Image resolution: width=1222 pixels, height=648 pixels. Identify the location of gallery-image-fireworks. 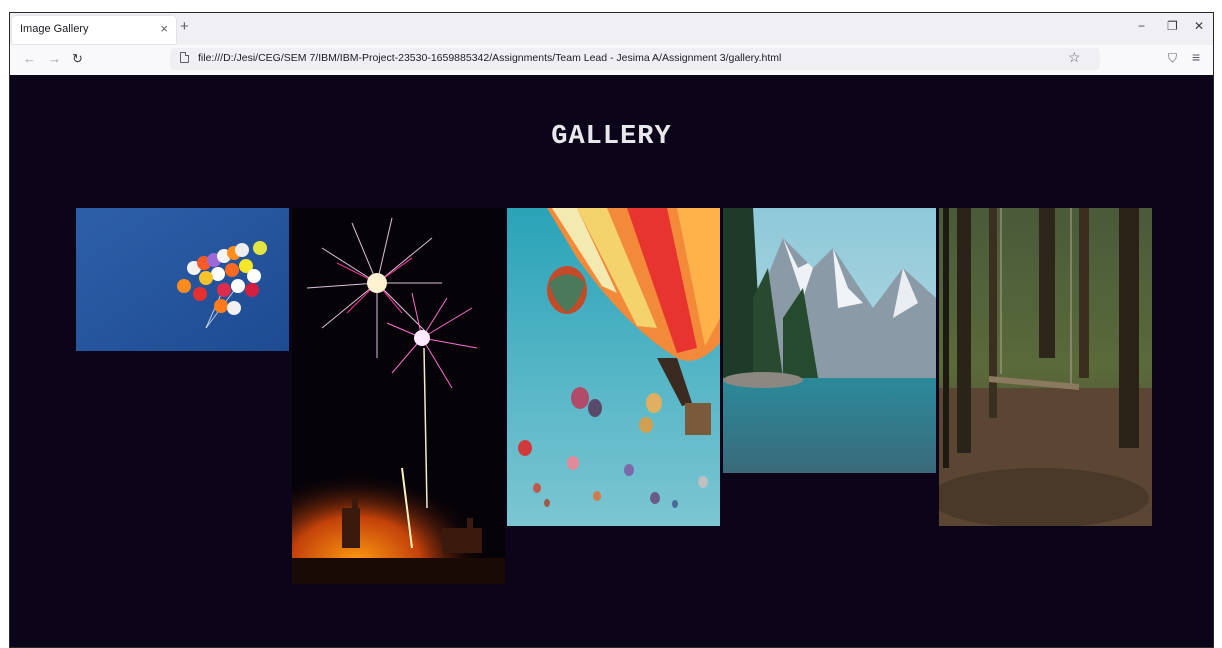
(398, 396).